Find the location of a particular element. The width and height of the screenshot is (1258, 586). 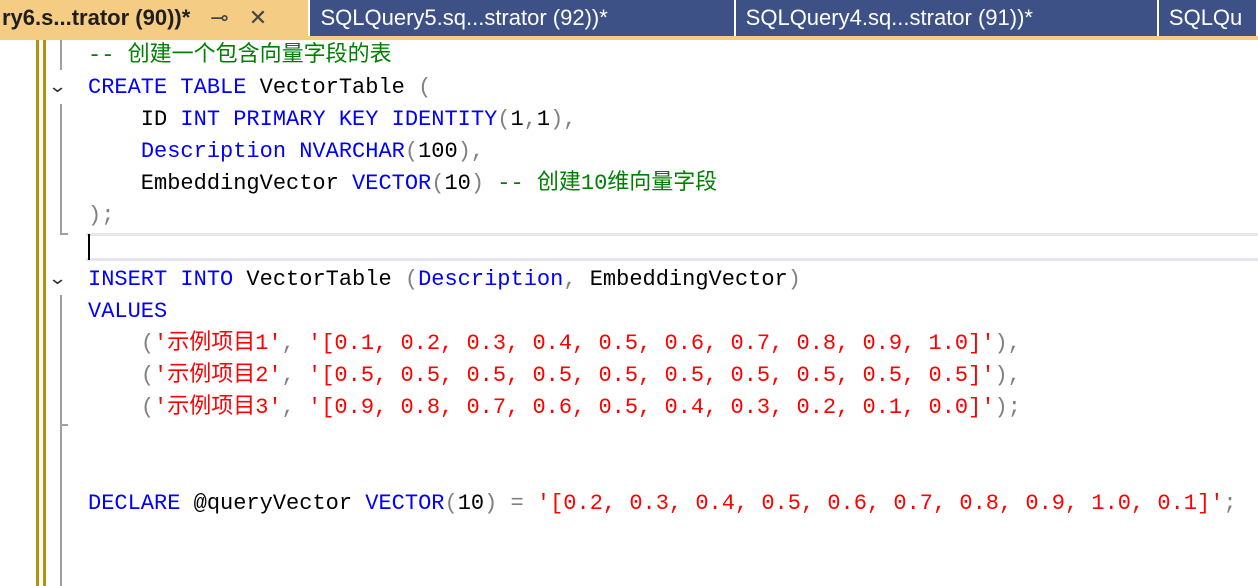

code-token: INT is located at coordinates (200, 119).